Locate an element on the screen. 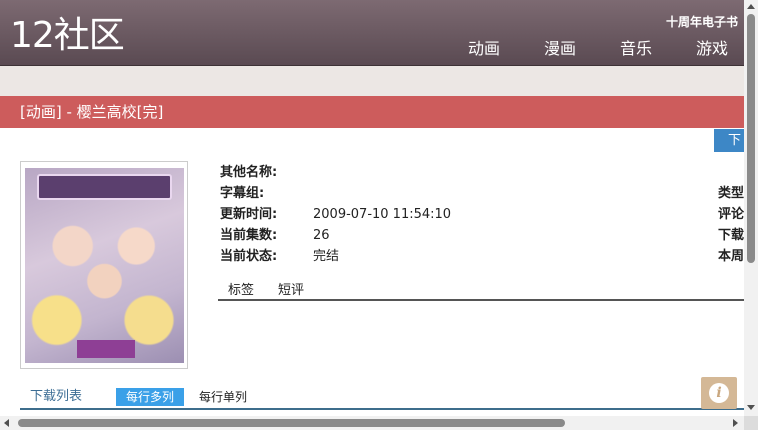  info-label-weekly: 本周 is located at coordinates (731, 256).